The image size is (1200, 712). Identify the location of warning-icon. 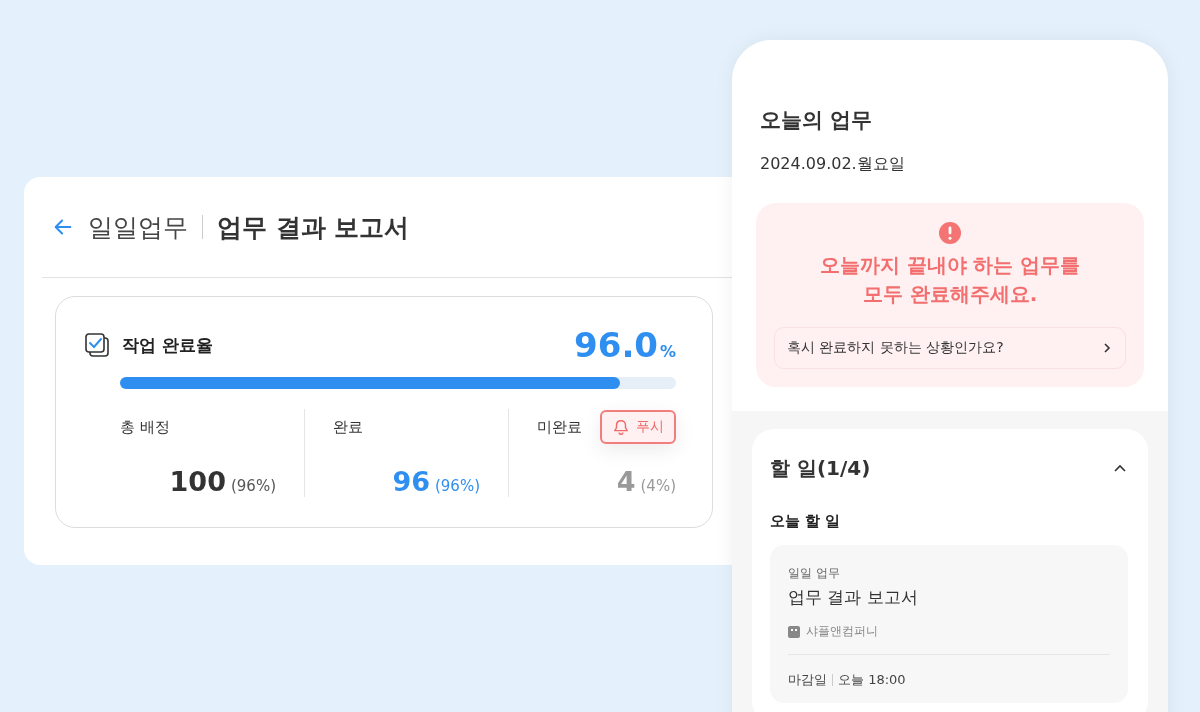
(950, 233).